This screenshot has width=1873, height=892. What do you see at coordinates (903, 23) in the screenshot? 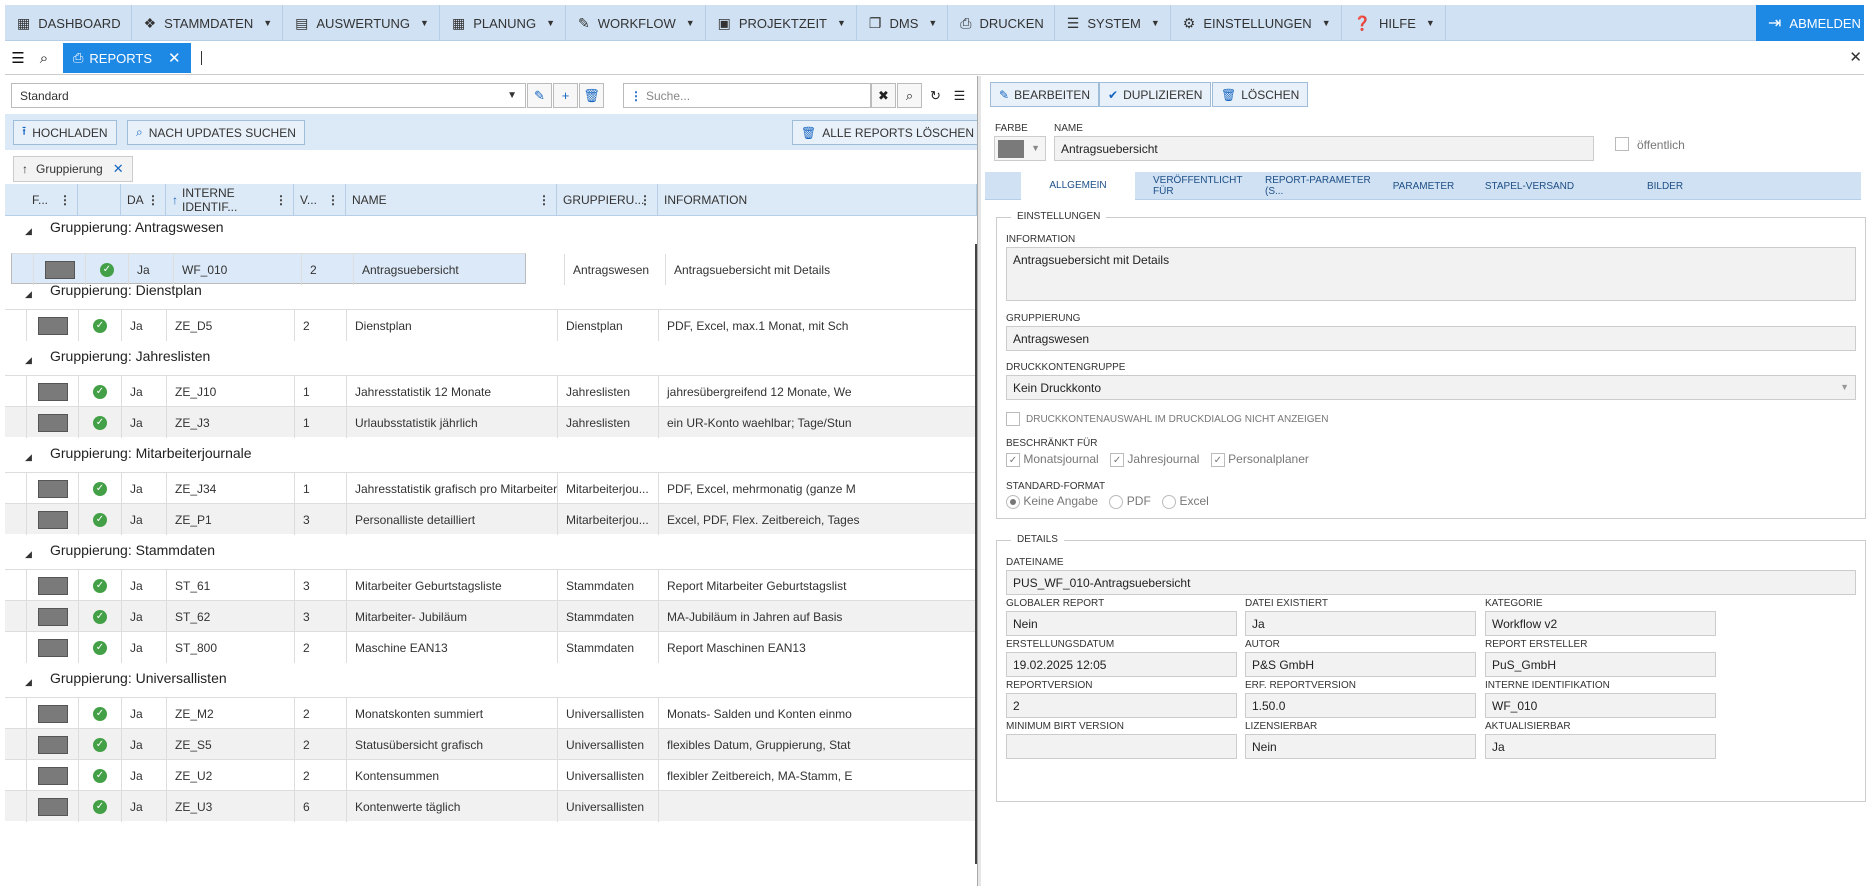
I see `nav-item-dms: ❐ DMS ▼` at bounding box center [903, 23].